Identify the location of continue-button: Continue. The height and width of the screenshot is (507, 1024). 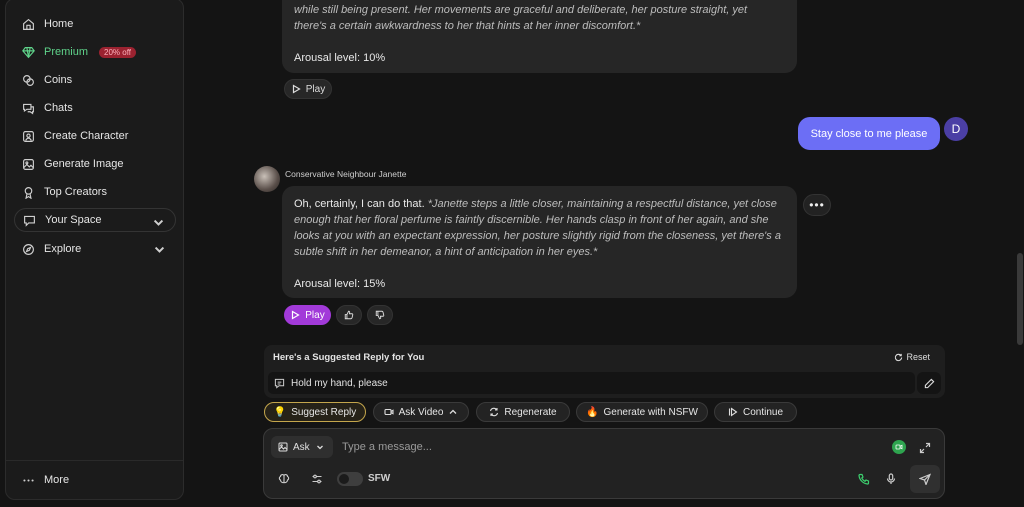
(755, 412).